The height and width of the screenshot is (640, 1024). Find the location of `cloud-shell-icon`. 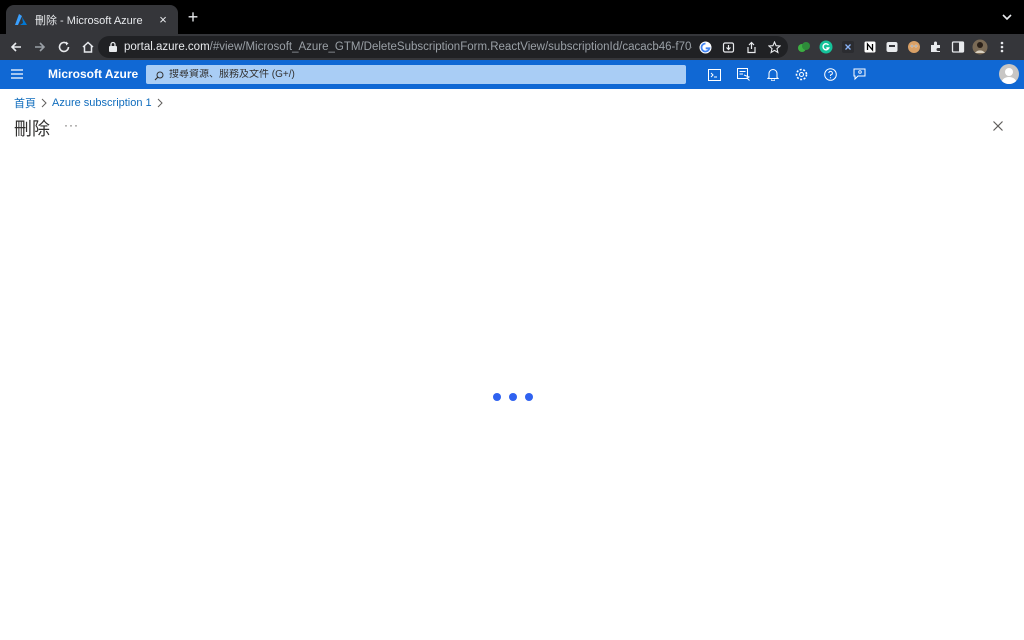

cloud-shell-icon is located at coordinates (714, 74).